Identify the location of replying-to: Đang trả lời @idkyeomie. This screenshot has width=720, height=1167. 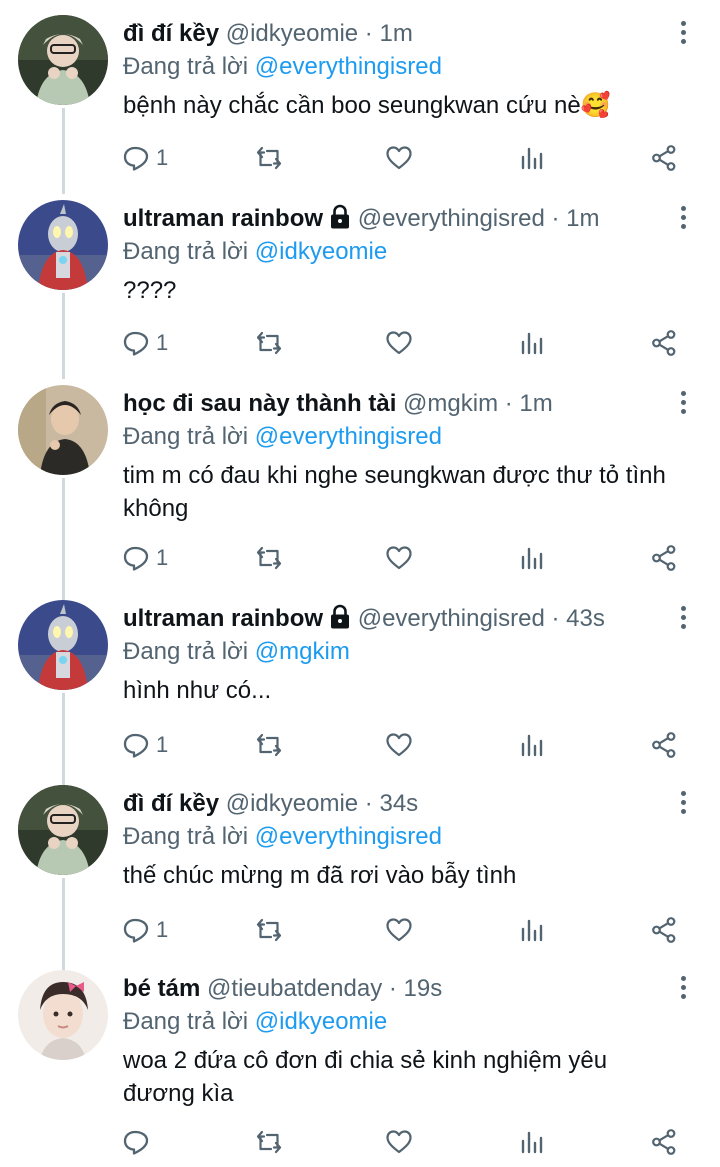
(255, 1022).